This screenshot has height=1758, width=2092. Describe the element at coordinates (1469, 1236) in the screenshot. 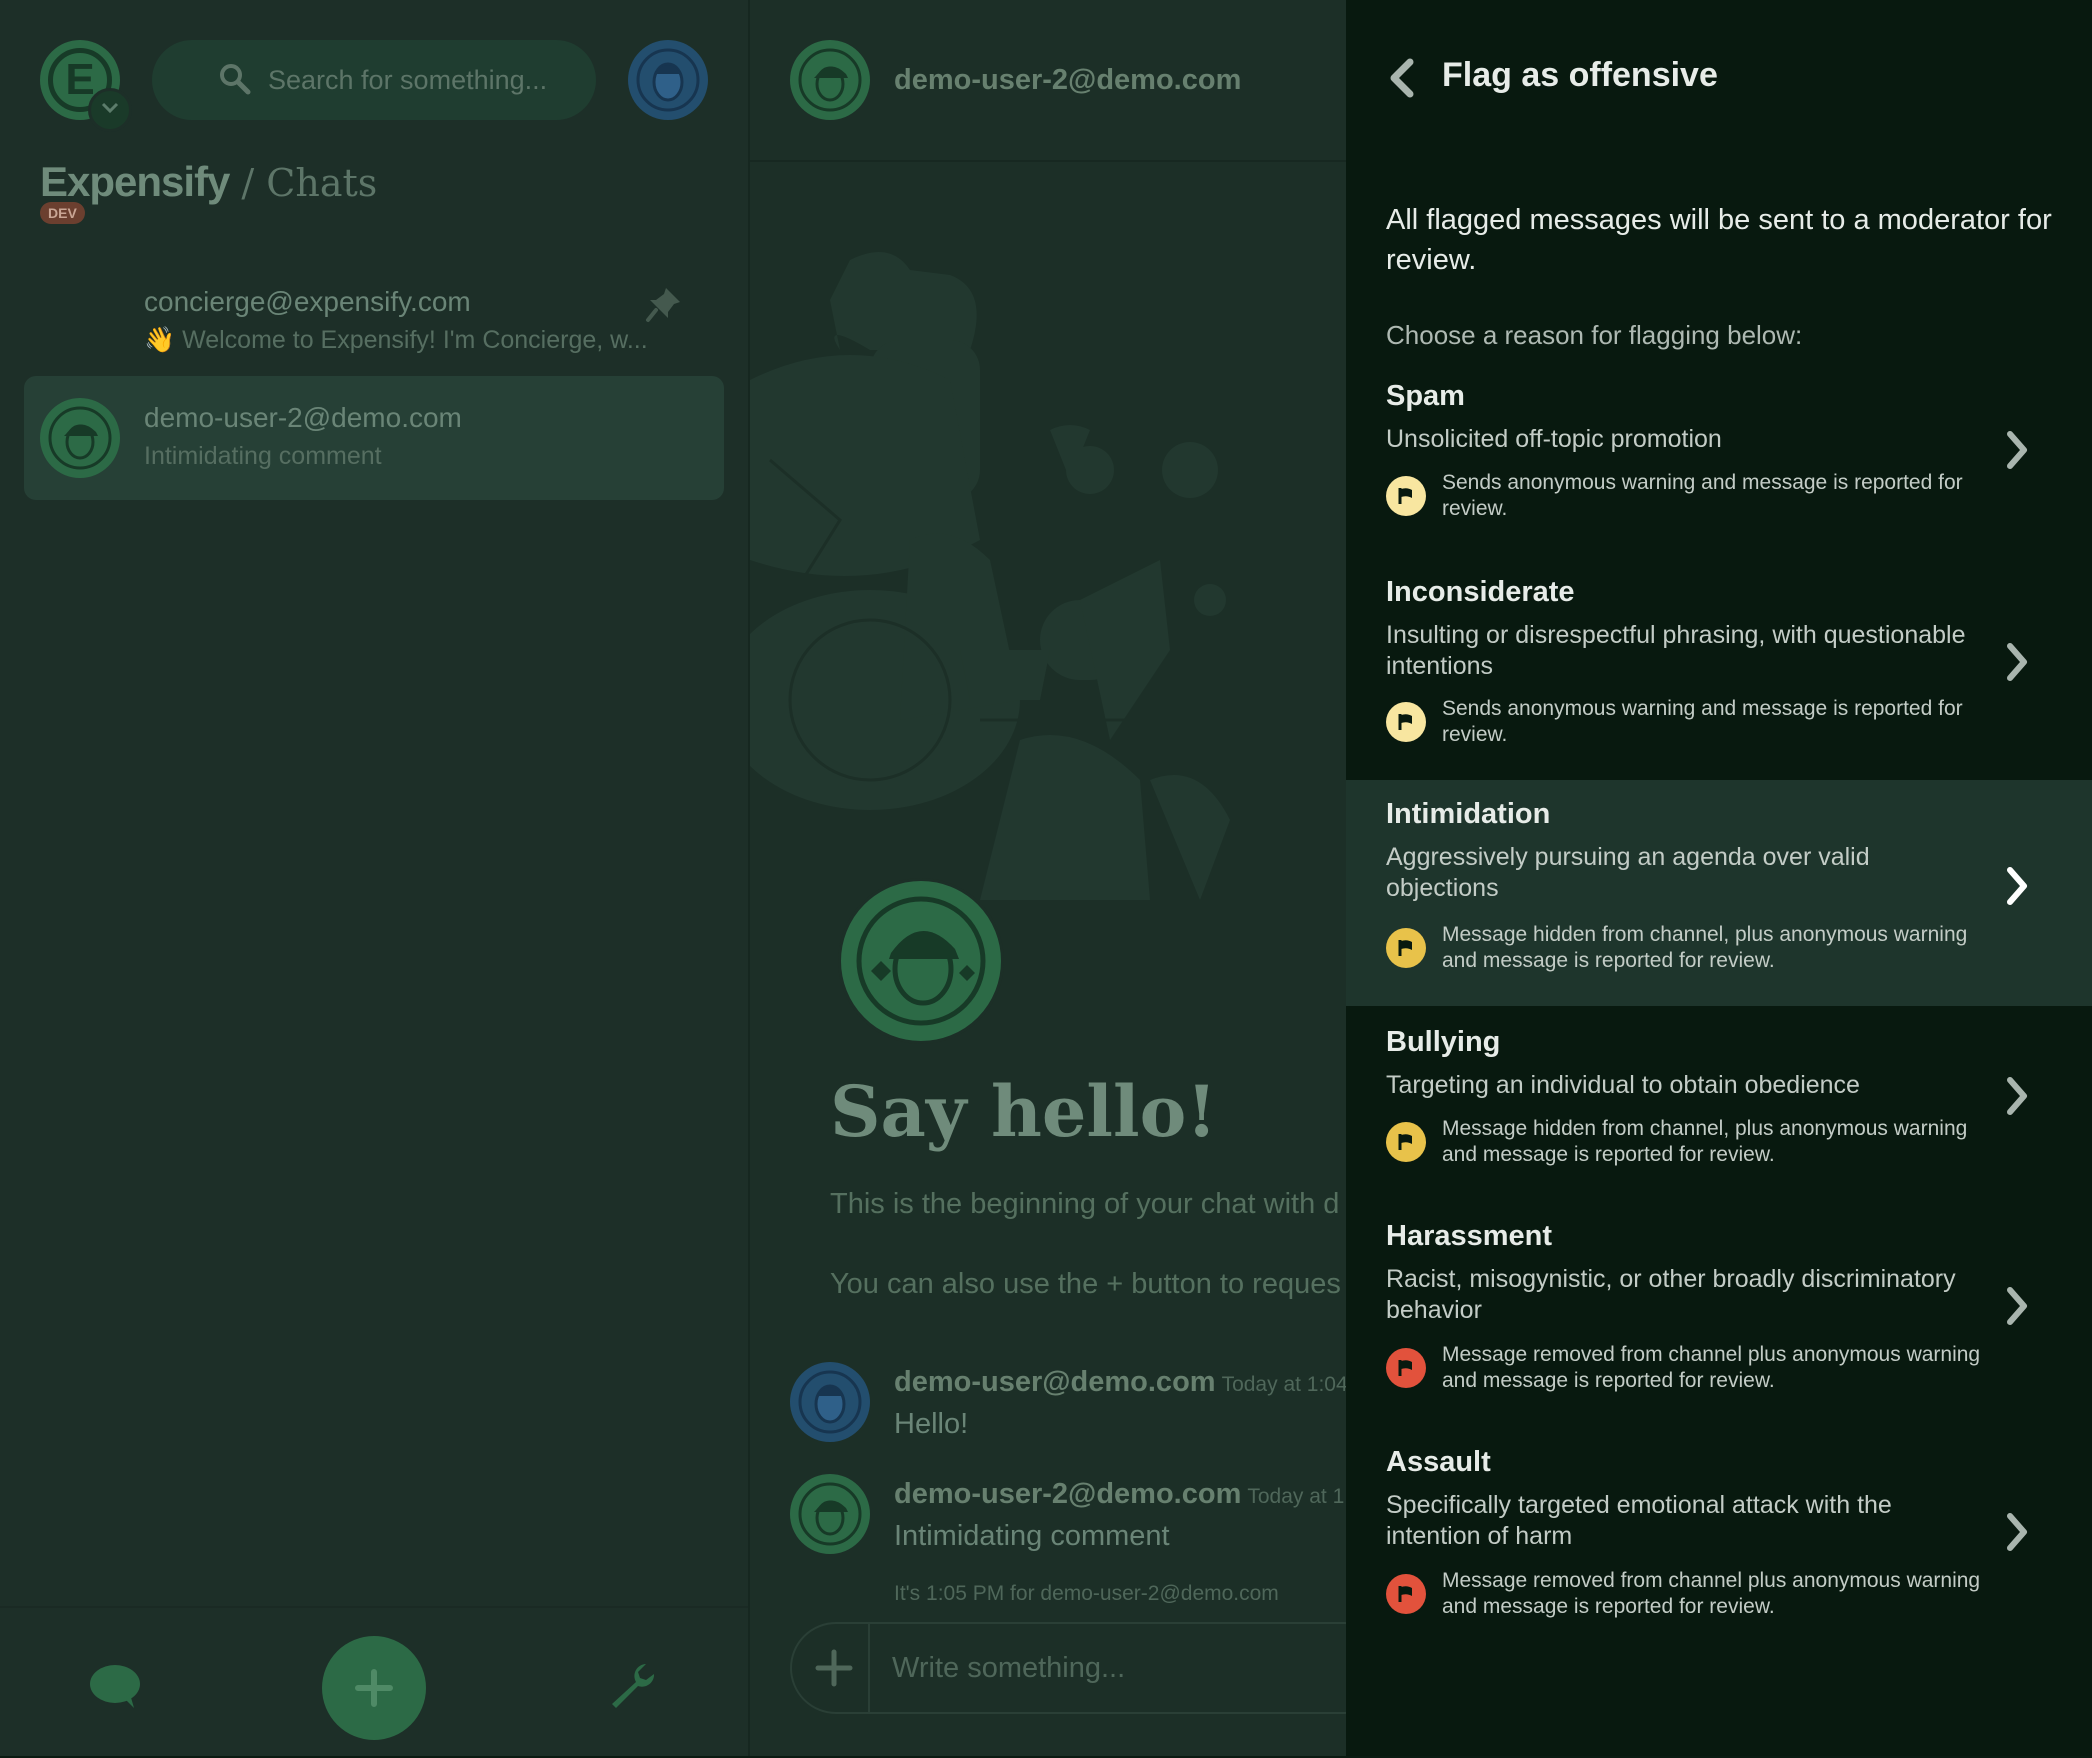

I see `reason-title: Harassment` at that location.